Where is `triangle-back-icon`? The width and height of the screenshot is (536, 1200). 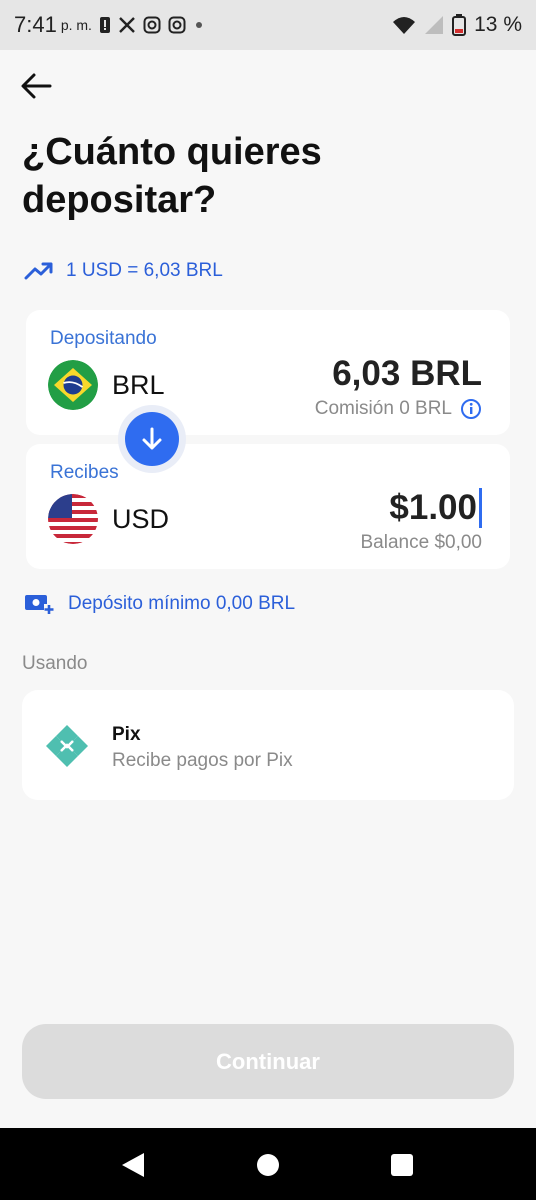 triangle-back-icon is located at coordinates (133, 1165).